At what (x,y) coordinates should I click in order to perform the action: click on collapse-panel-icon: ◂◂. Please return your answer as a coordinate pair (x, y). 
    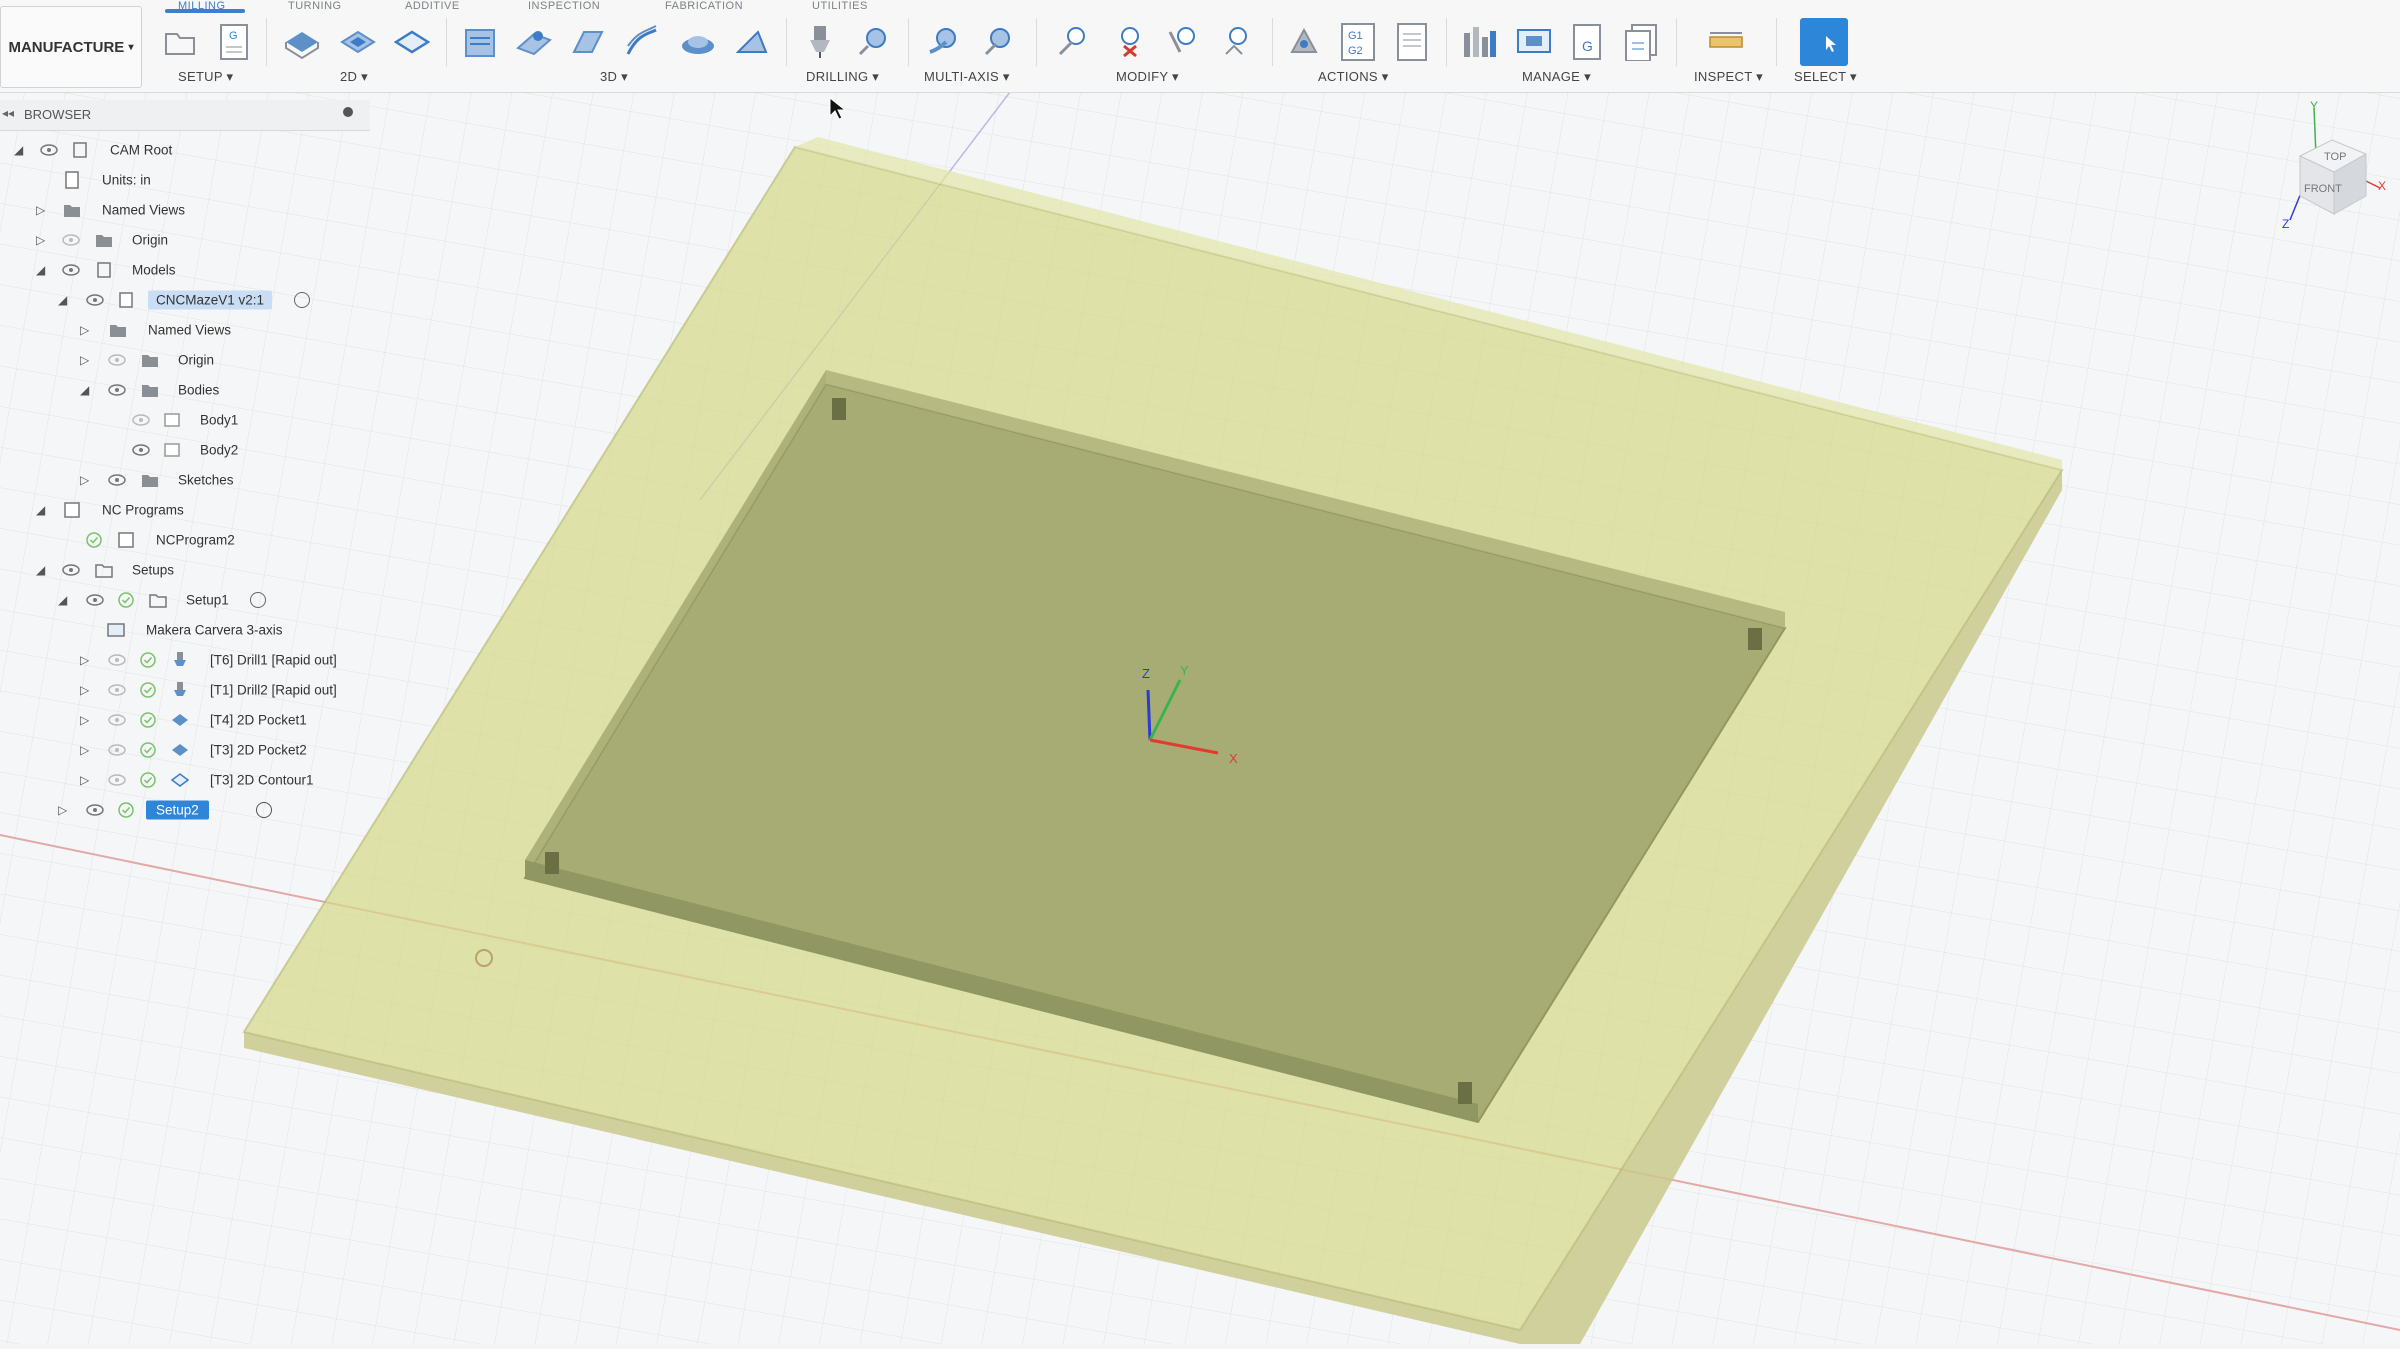
    Looking at the image, I should click on (8, 113).